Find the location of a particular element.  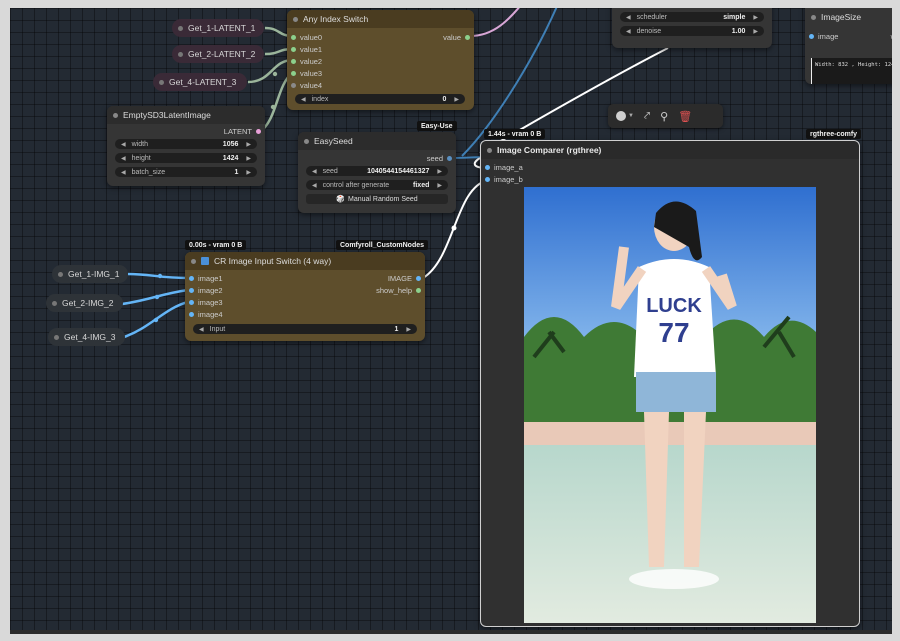

slot-image3: image3 is located at coordinates (206, 302).